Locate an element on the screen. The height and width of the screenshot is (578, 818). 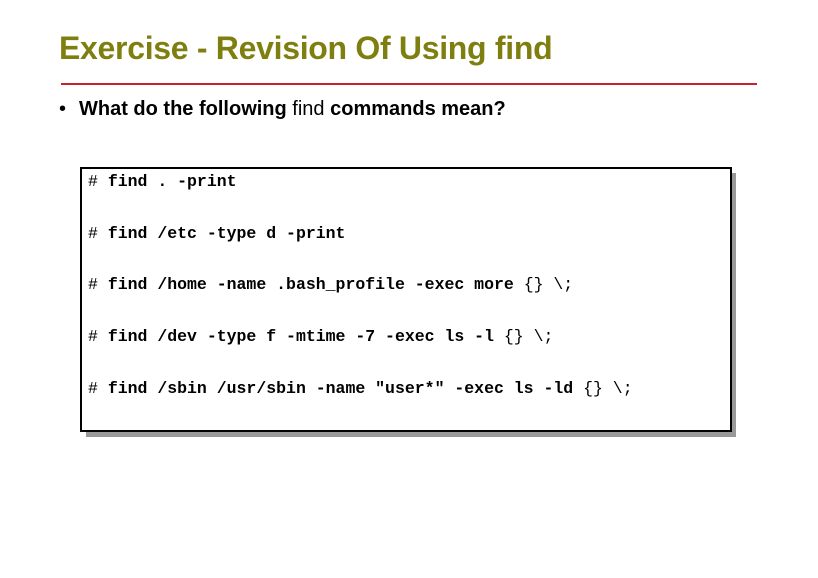
command-line: # find . -print is located at coordinates (162, 181).